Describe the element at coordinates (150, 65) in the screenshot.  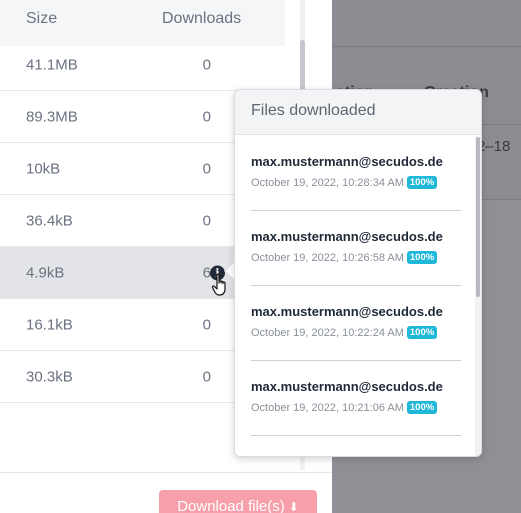
I see `table-row: 41.1MB 0` at that location.